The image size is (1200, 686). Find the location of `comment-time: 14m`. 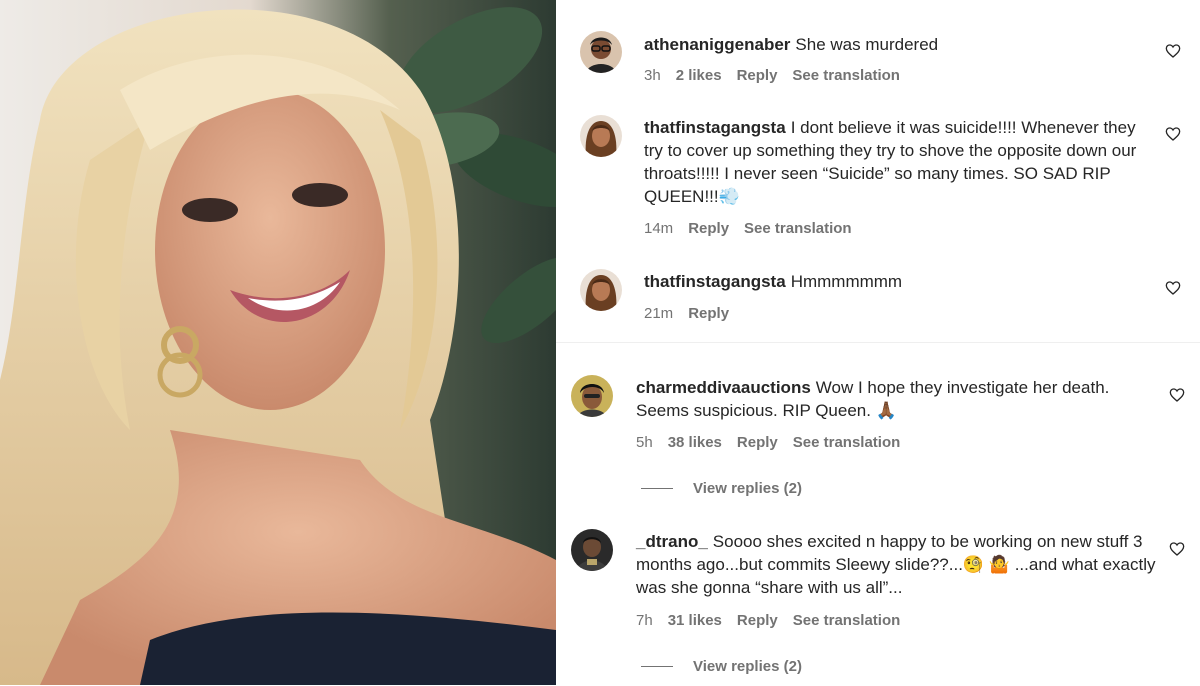

comment-time: 14m is located at coordinates (658, 228).